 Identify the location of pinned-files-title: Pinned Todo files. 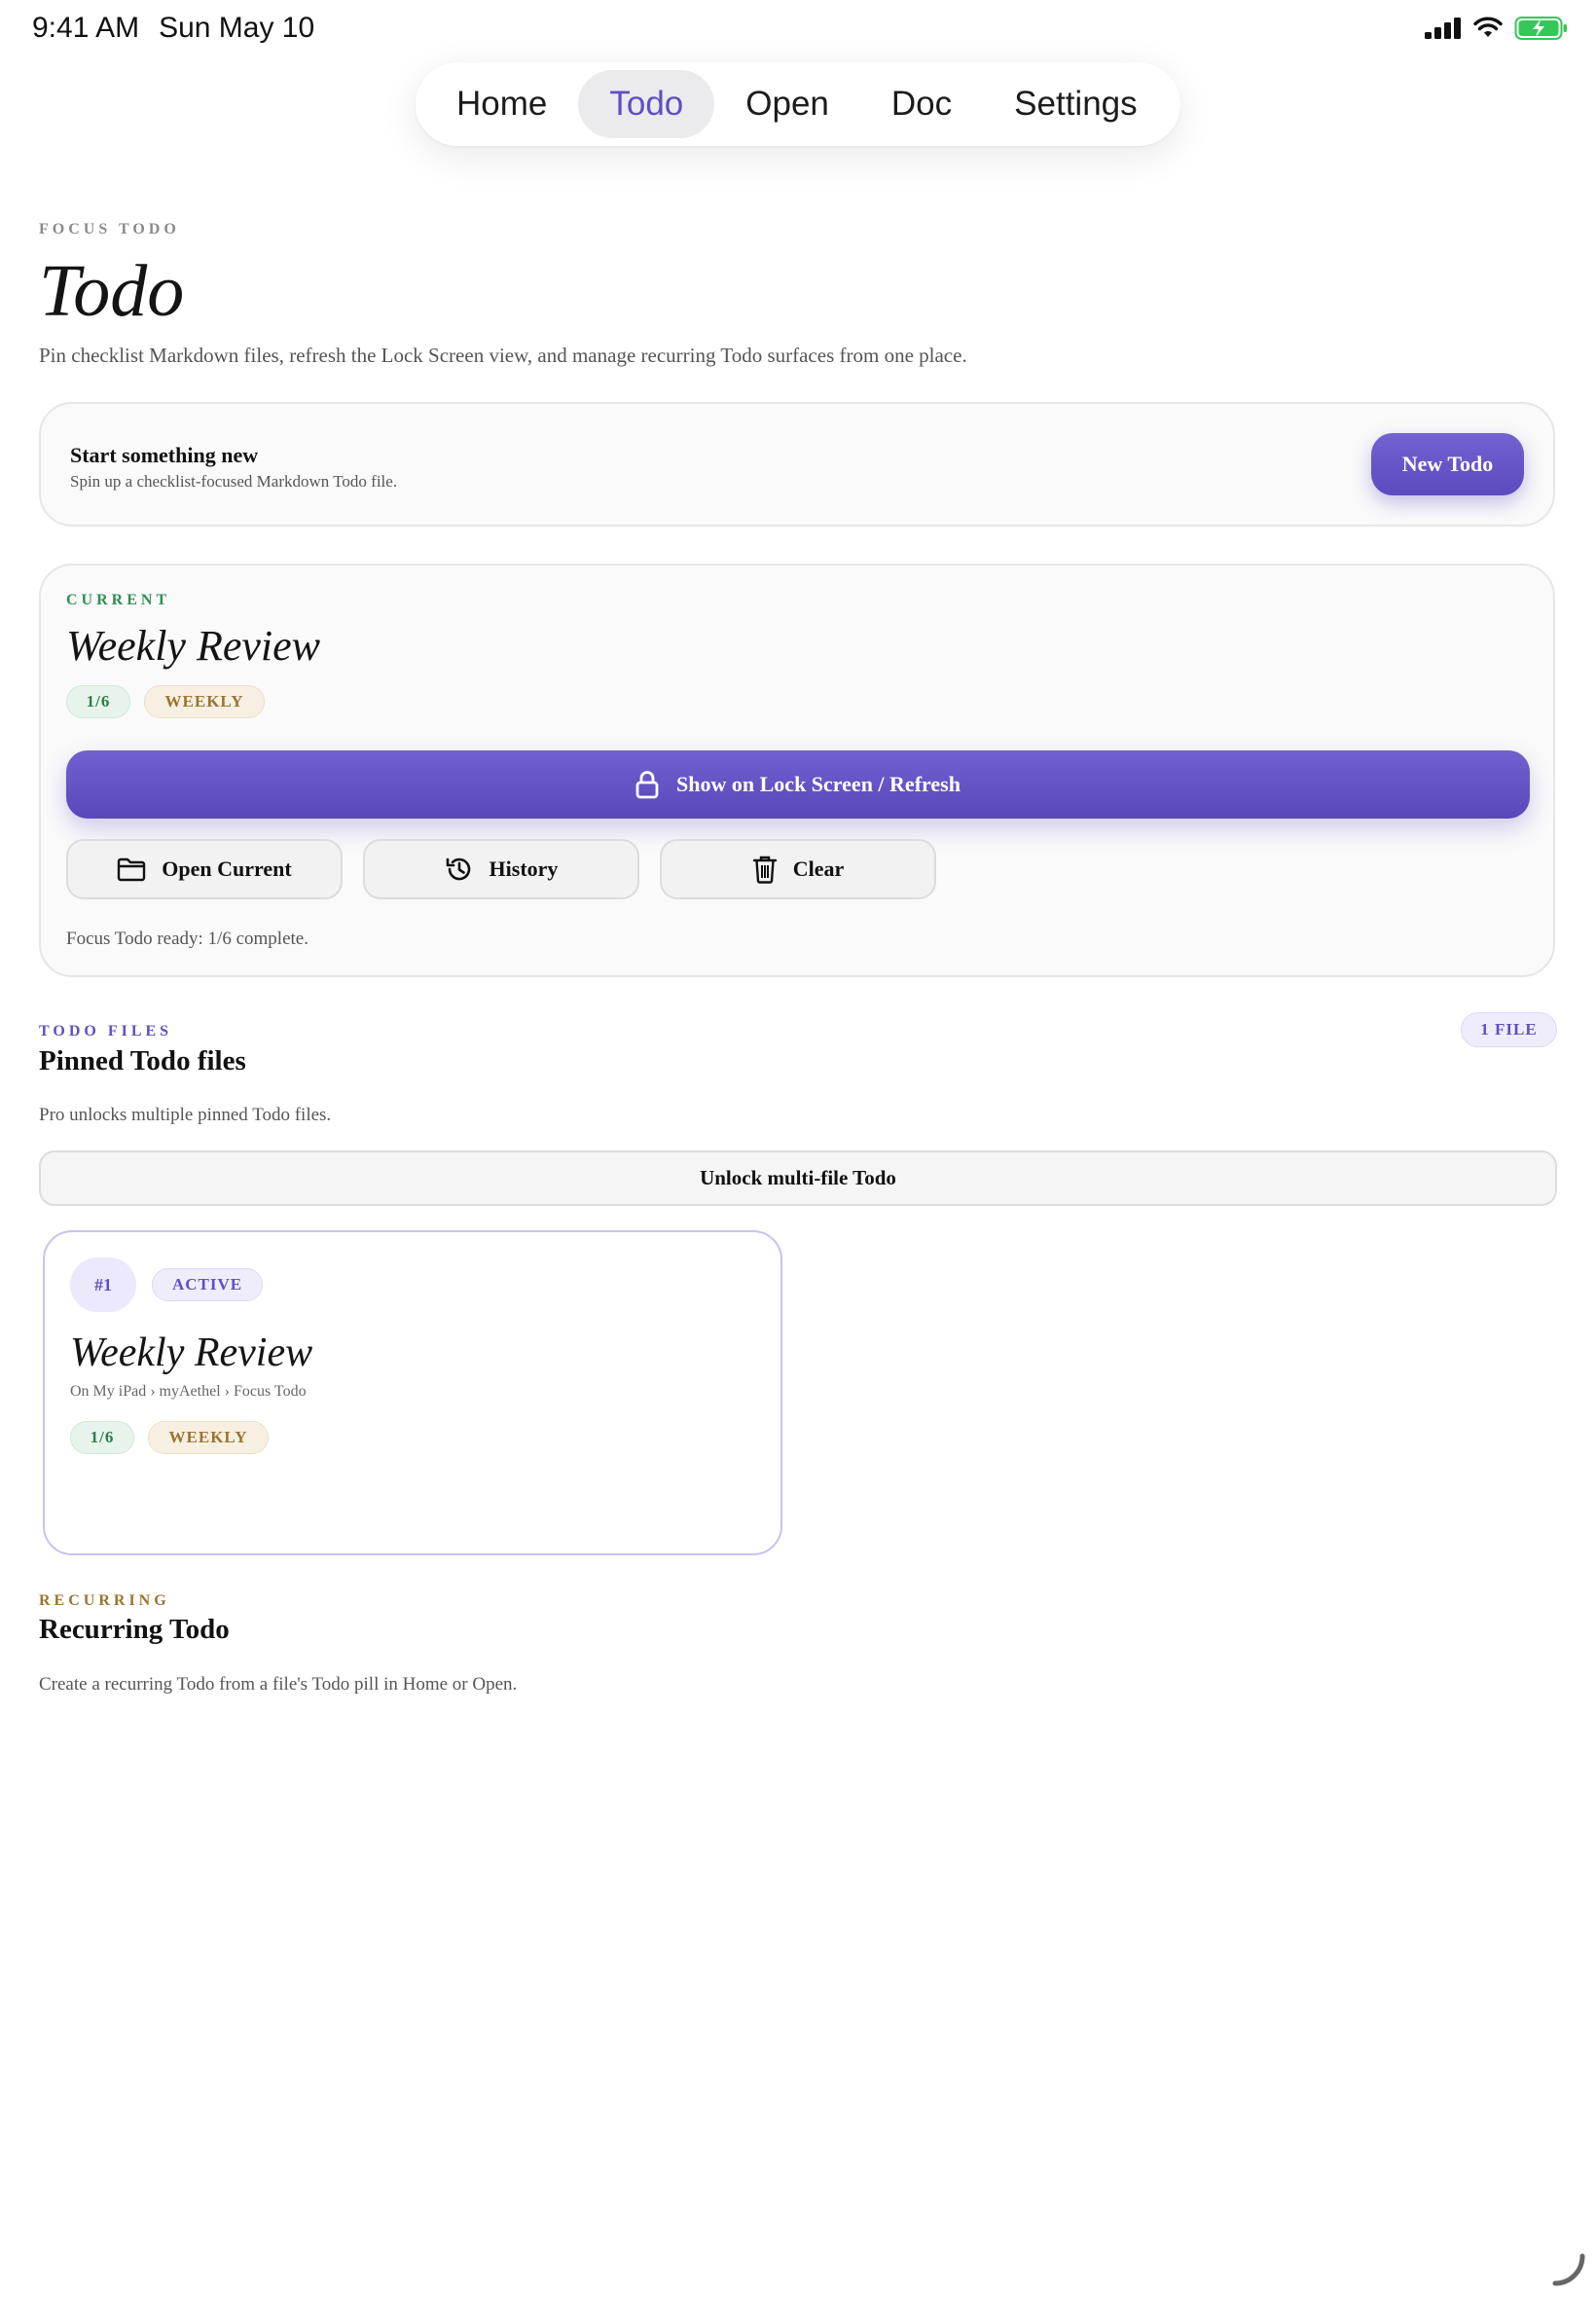
(142, 1061).